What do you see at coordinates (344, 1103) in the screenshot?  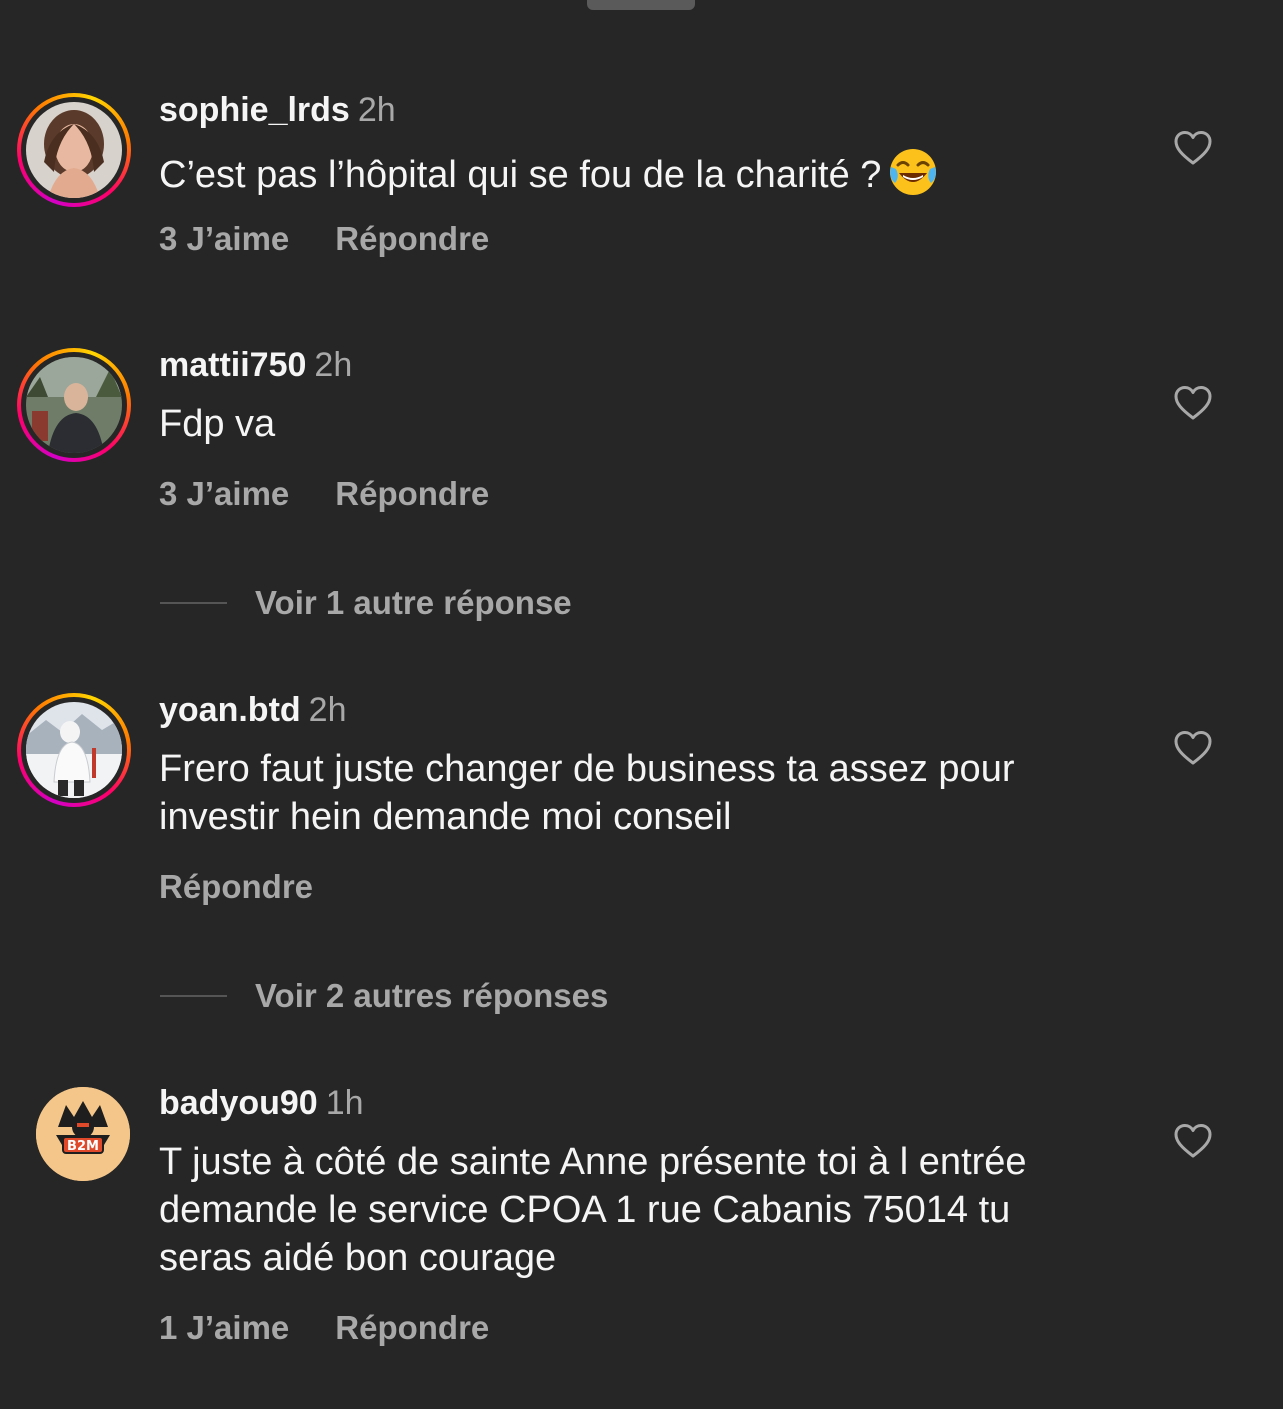 I see `comment-time: 1h` at bounding box center [344, 1103].